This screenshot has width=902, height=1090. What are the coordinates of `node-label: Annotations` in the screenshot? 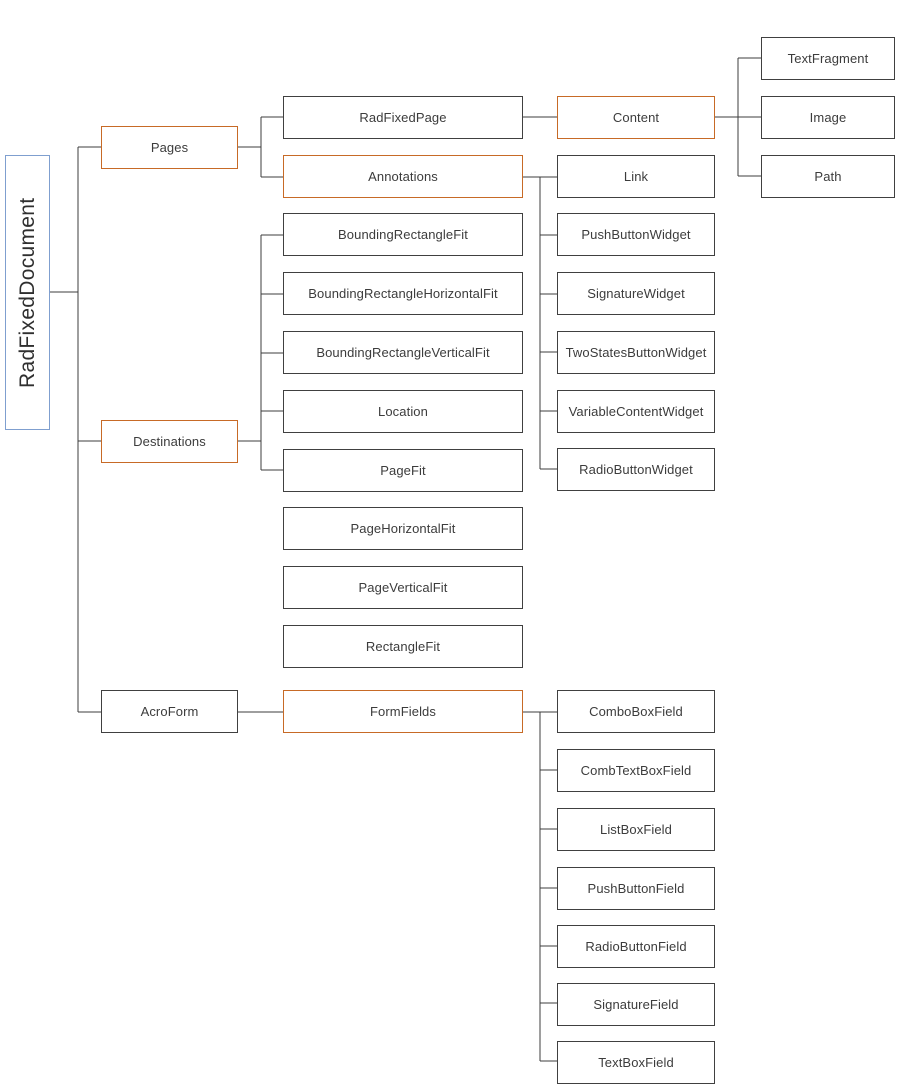 It's located at (403, 176).